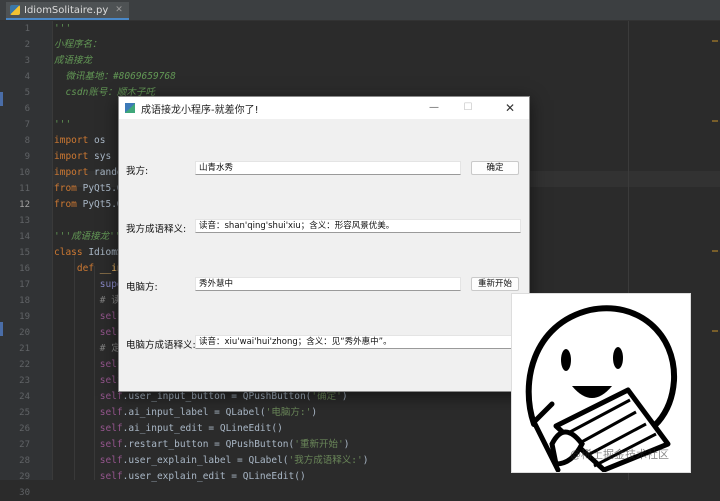 This screenshot has height=501, width=720. What do you see at coordinates (137, 171) in the screenshot?
I see `user-label: 我方:` at bounding box center [137, 171].